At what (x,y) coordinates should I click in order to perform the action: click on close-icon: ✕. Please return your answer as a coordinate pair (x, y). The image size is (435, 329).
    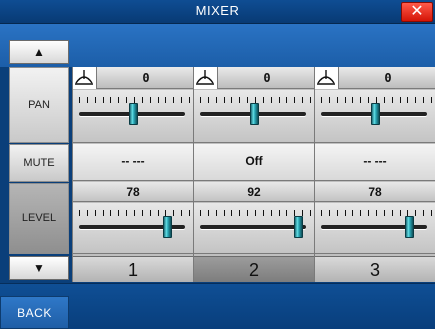
    Looking at the image, I should click on (417, 11).